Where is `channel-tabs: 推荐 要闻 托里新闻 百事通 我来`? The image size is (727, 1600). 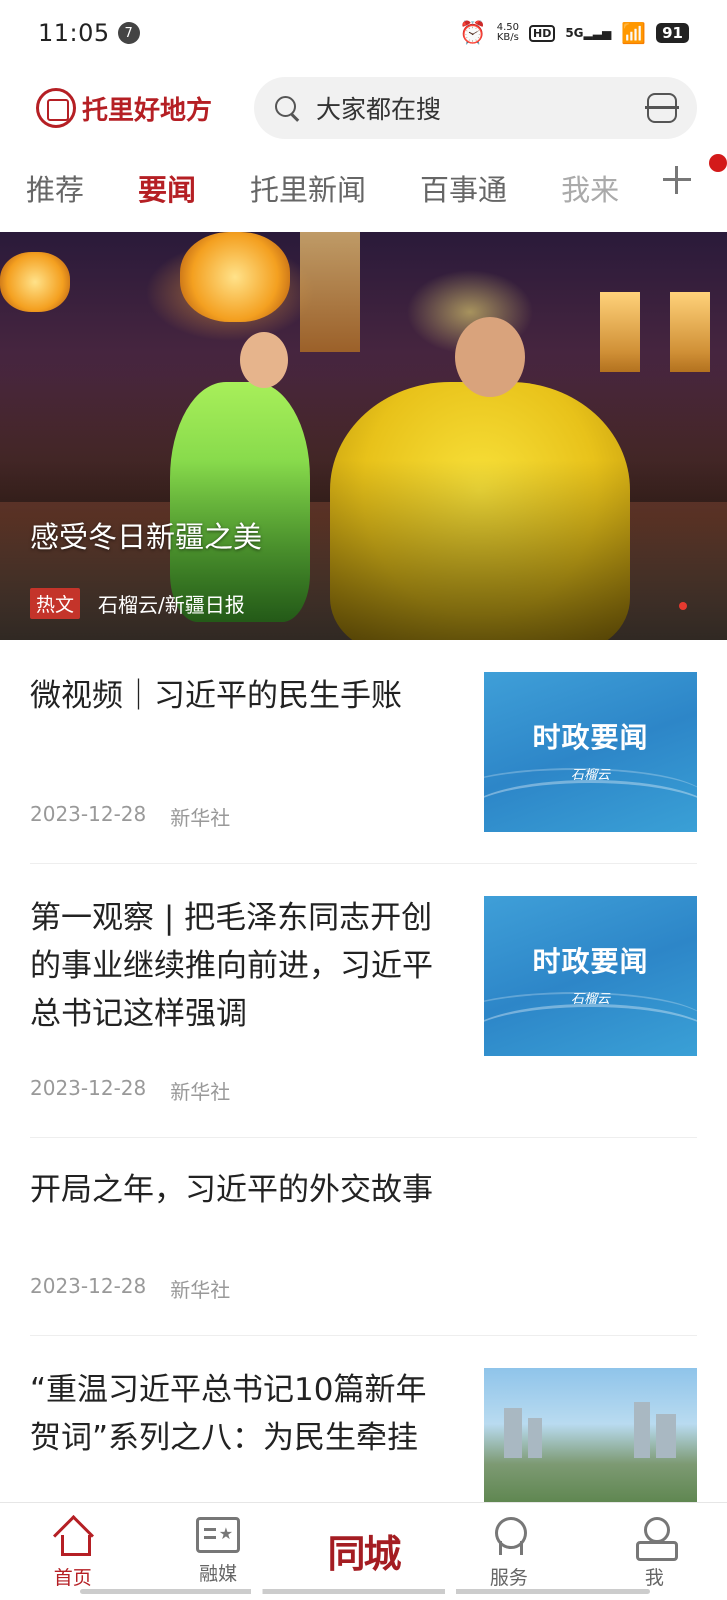
channel-tabs: 推荐 要闻 托里新闻 百事通 我来 is located at coordinates (363, 188).